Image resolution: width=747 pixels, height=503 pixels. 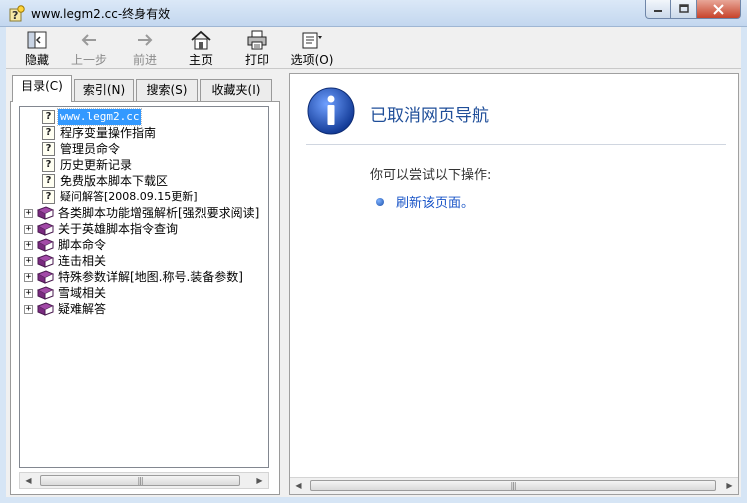 What do you see at coordinates (257, 40) in the screenshot?
I see `printer-icon` at bounding box center [257, 40].